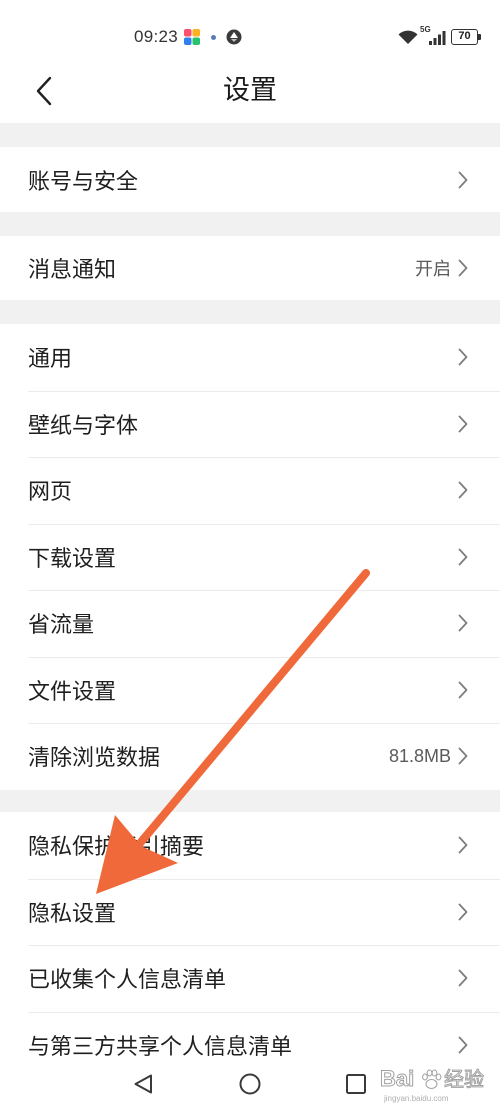 This screenshot has height=1111, width=500. I want to click on settings-row-data-saver: 省流量, so click(250, 623).